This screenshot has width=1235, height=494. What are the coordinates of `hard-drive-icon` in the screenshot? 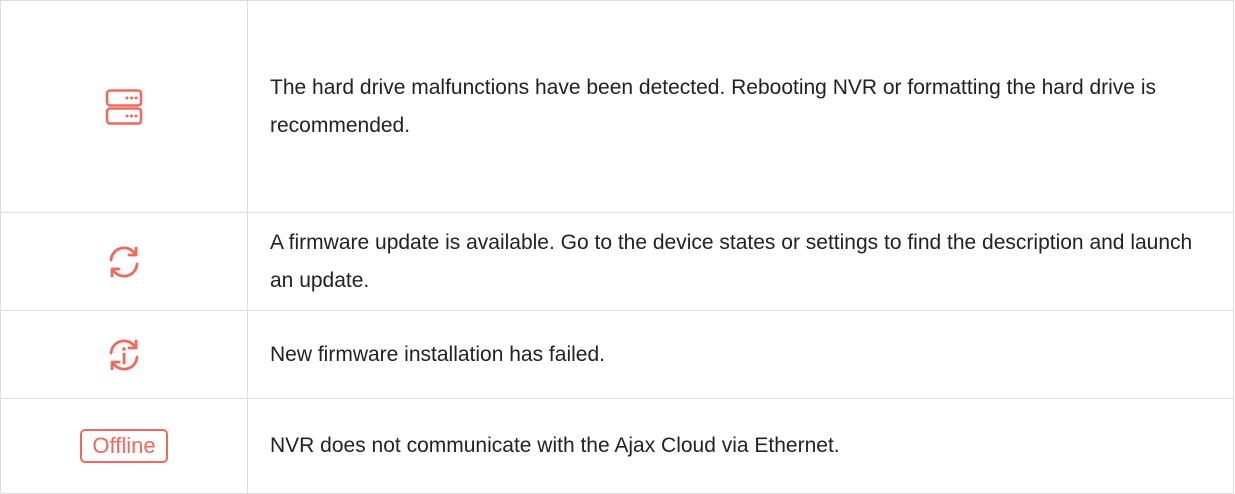 It's located at (124, 107).